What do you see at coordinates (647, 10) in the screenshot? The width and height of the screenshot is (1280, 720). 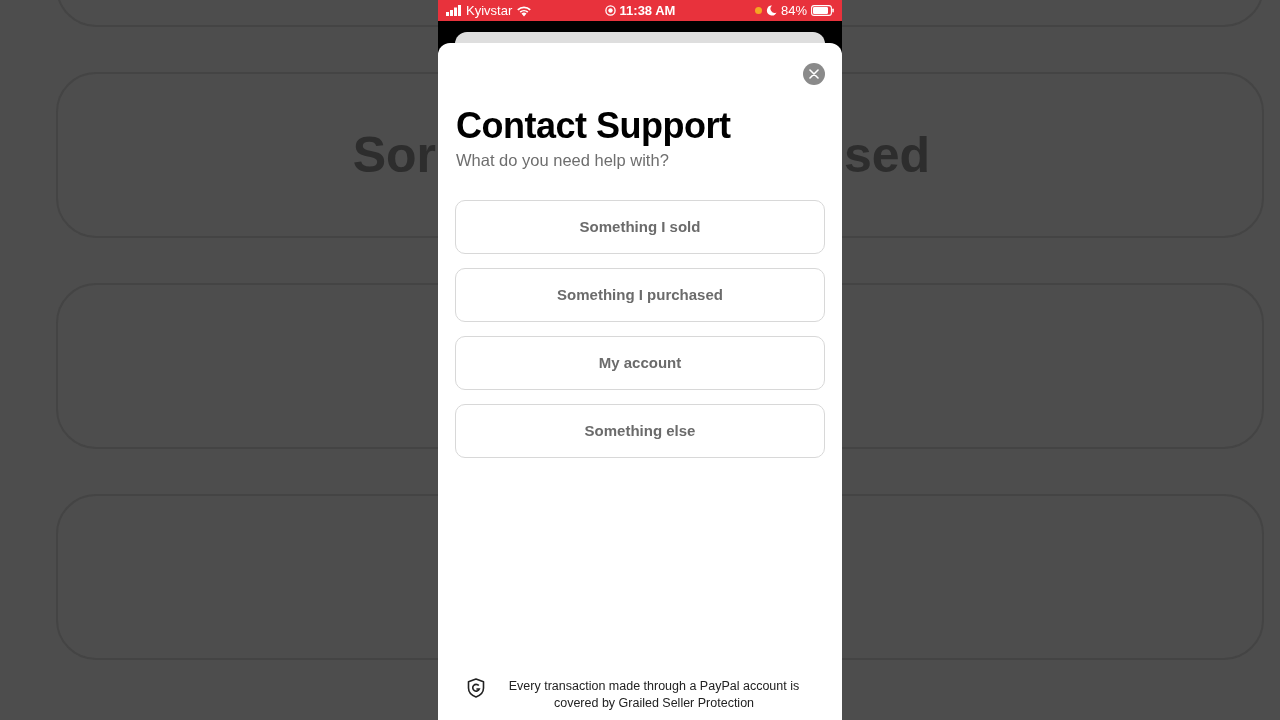 I see `clock-time: 11:38 AM` at bounding box center [647, 10].